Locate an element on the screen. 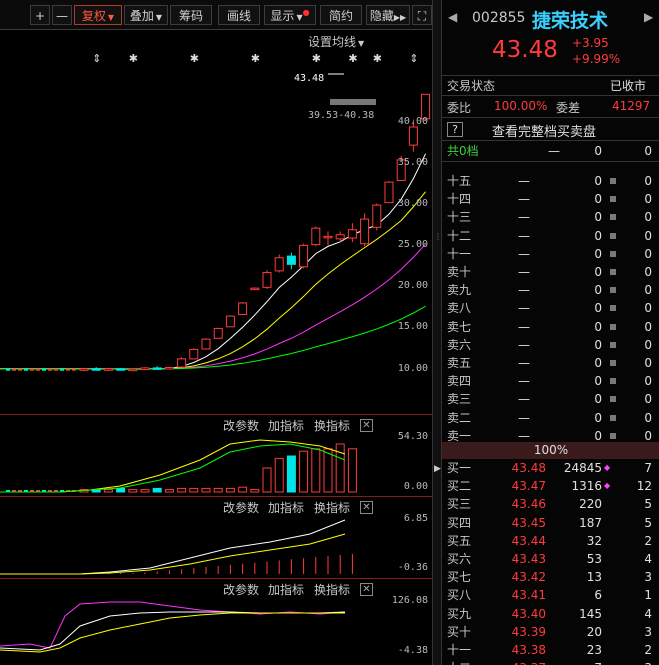  price-axis-label: 30.00 is located at coordinates (412, 204).